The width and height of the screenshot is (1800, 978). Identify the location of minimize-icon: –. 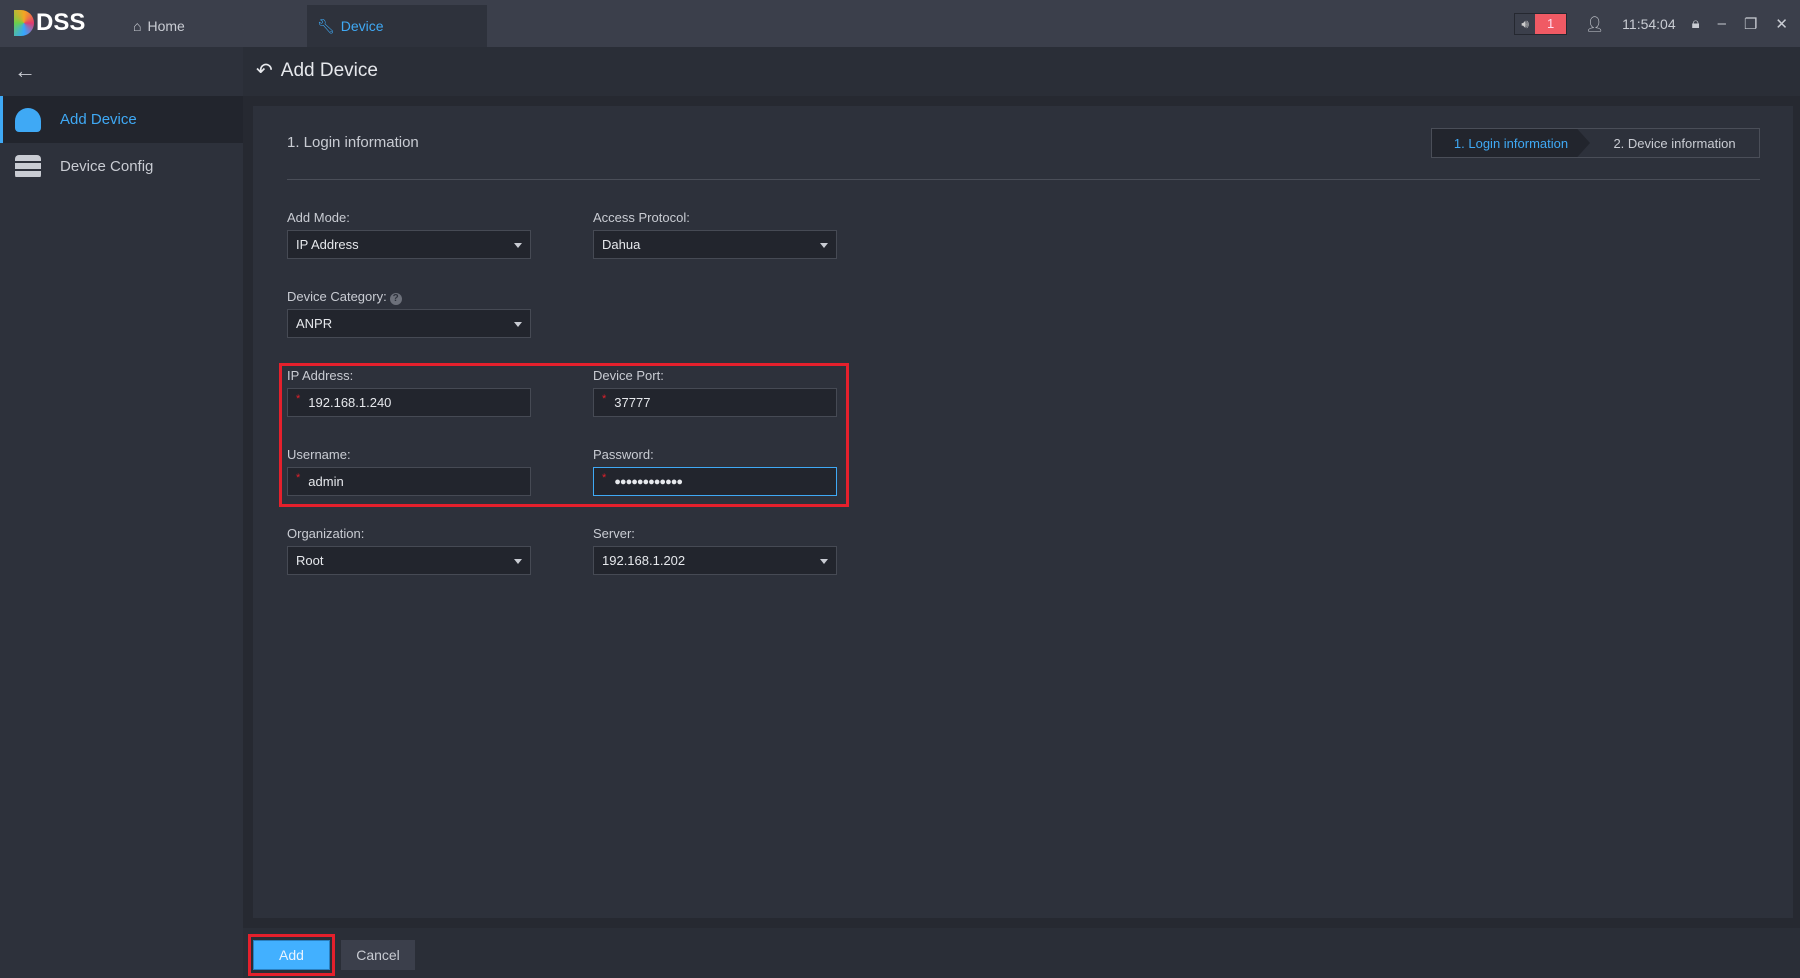
(1722, 23).